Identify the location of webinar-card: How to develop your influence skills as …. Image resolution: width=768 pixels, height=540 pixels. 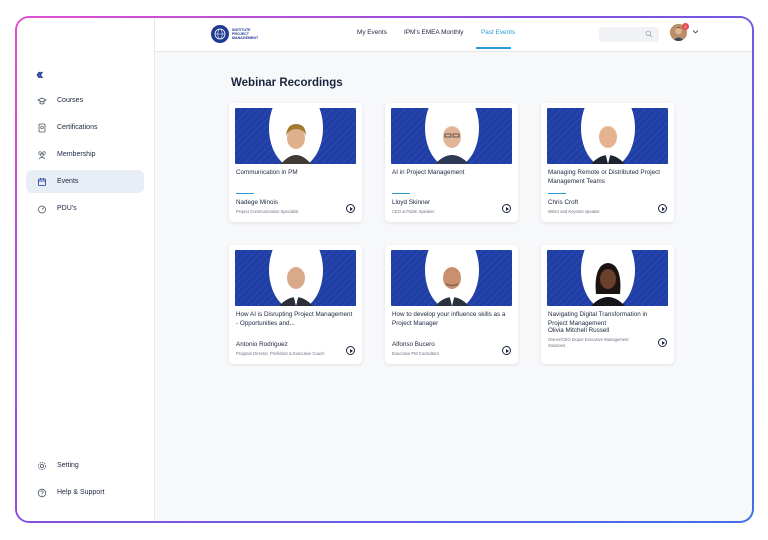
(451, 304).